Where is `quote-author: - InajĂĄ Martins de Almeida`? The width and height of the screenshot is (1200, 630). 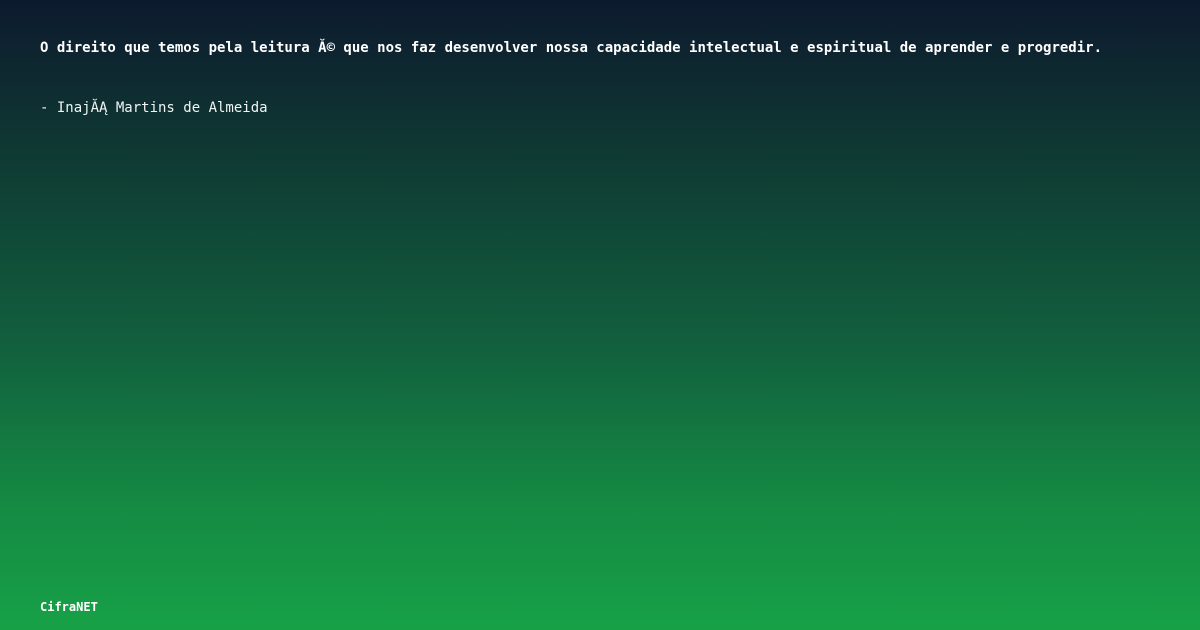
quote-author: - InajĂĄ Martins de Almeida is located at coordinates (154, 108).